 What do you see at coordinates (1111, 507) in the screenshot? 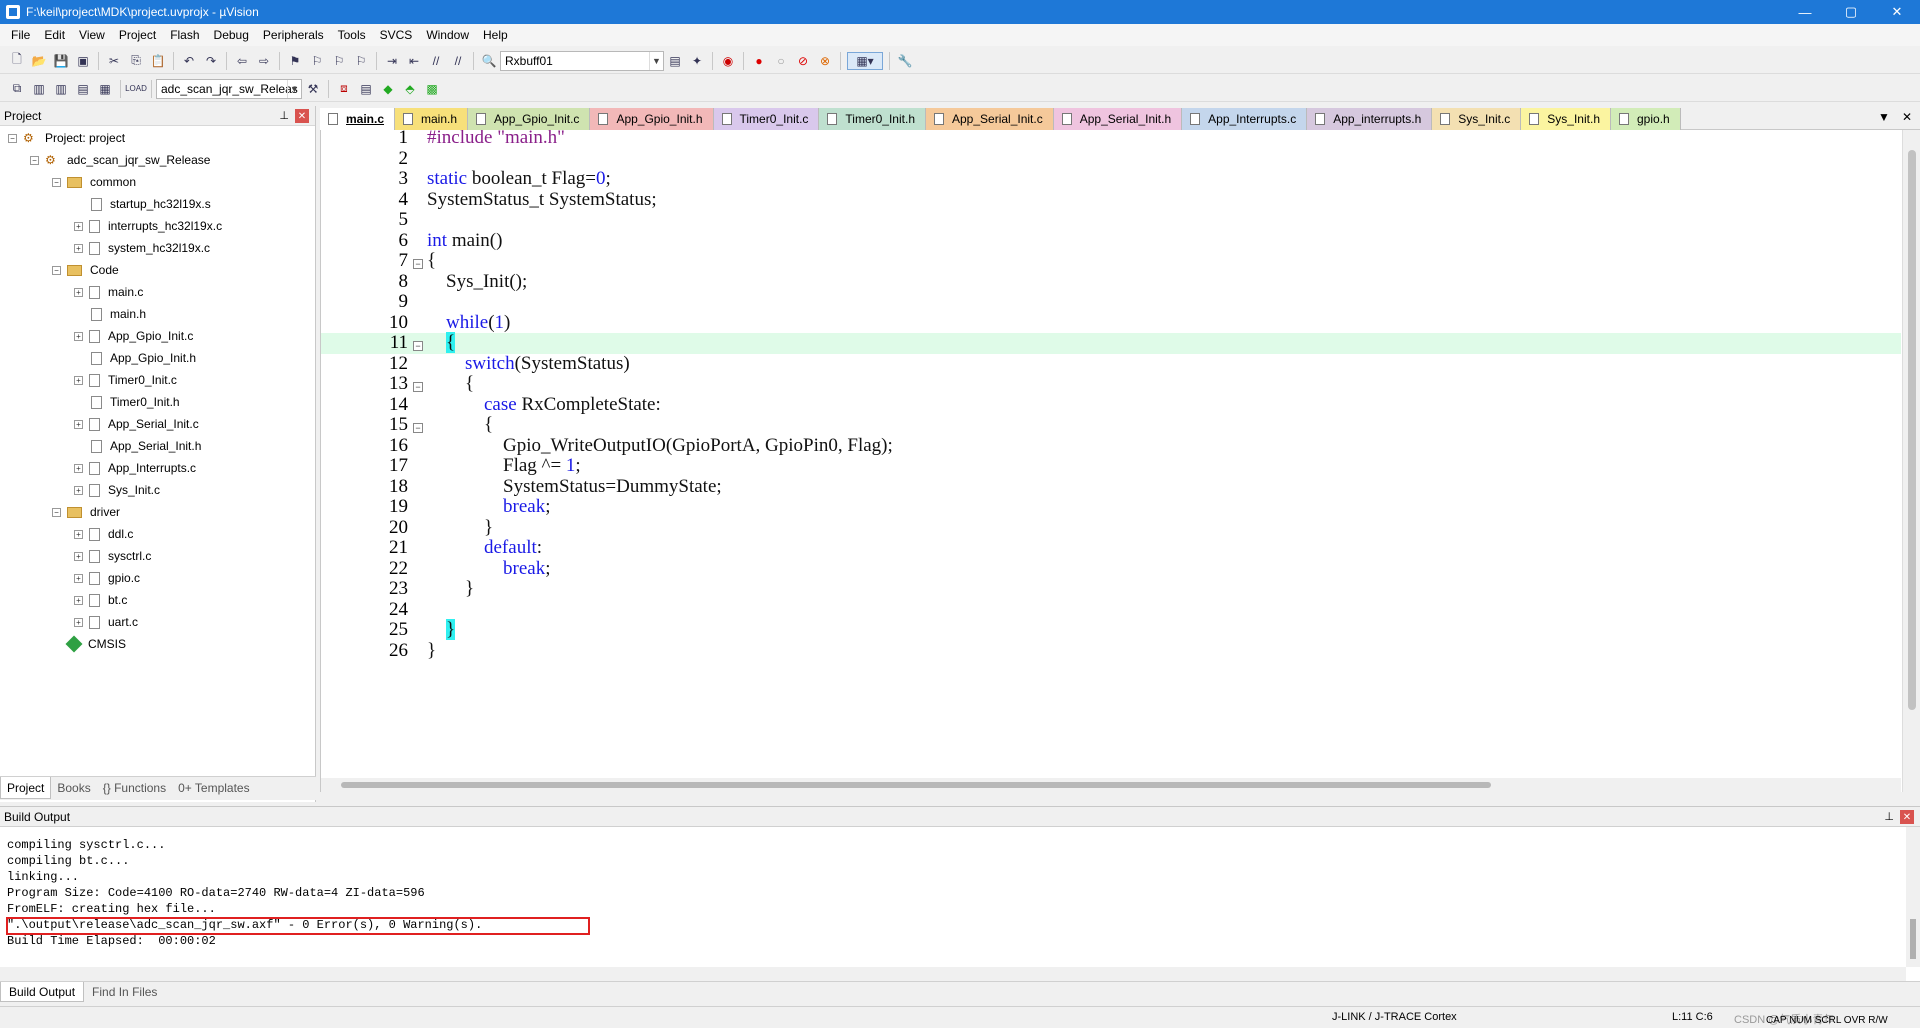
I see `code-line: 19 break;` at bounding box center [1111, 507].